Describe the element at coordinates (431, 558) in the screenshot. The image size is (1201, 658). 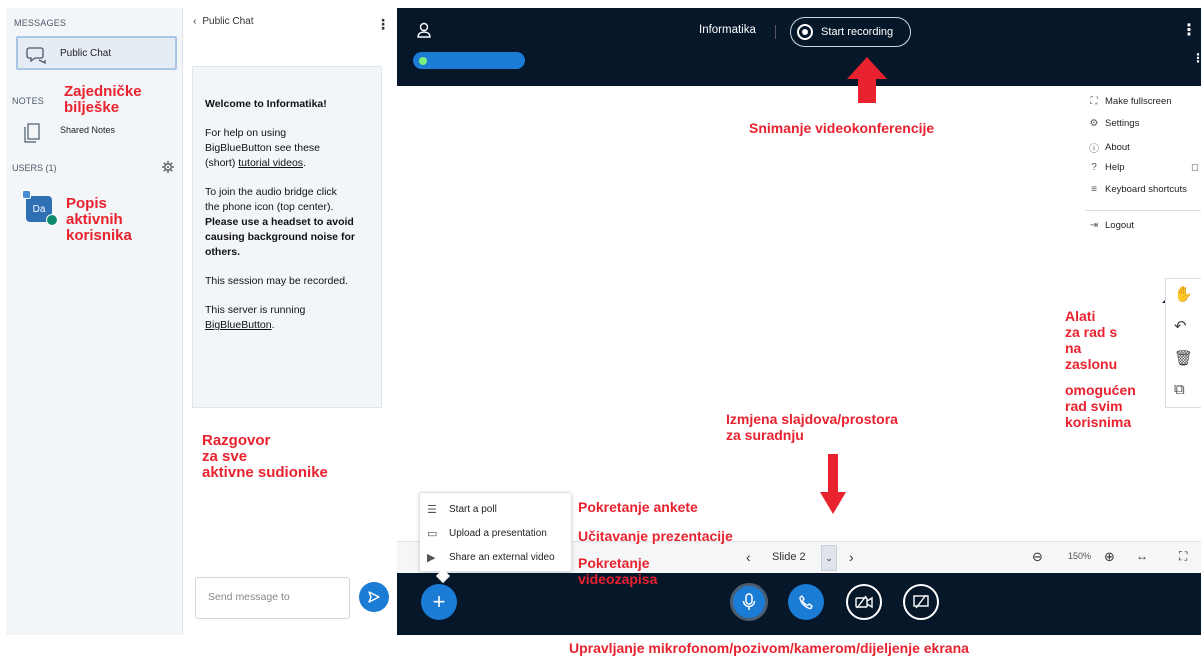
I see `video-icon: ▶` at that location.